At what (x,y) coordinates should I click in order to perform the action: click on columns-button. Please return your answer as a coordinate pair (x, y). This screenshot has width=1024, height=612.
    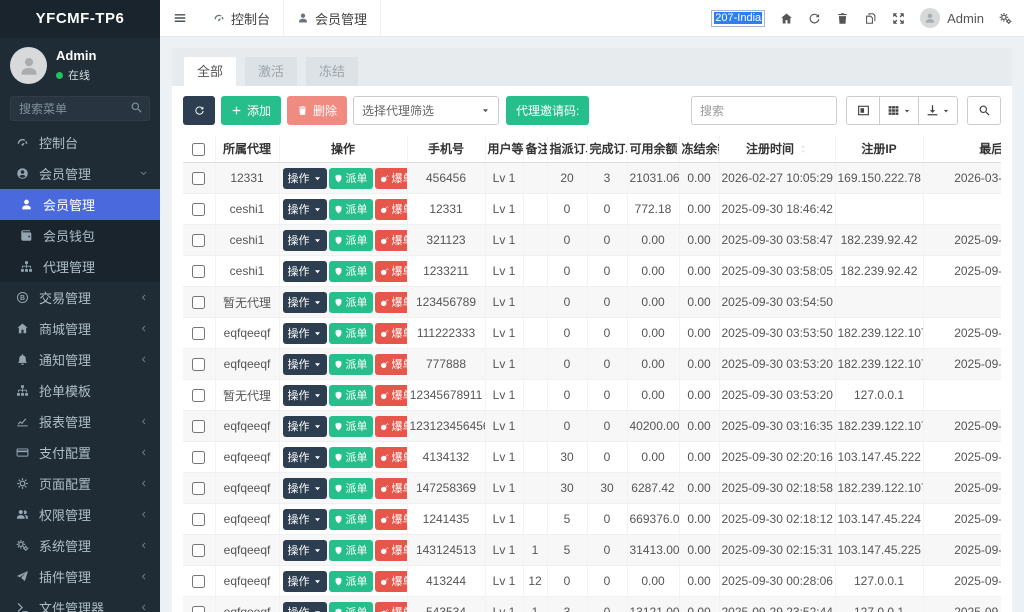
    Looking at the image, I should click on (899, 110).